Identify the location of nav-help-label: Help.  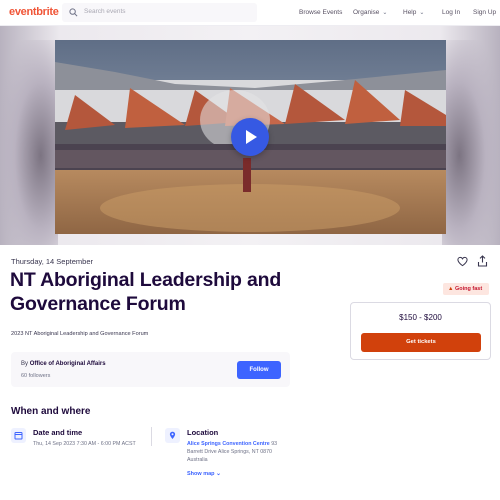
(410, 12).